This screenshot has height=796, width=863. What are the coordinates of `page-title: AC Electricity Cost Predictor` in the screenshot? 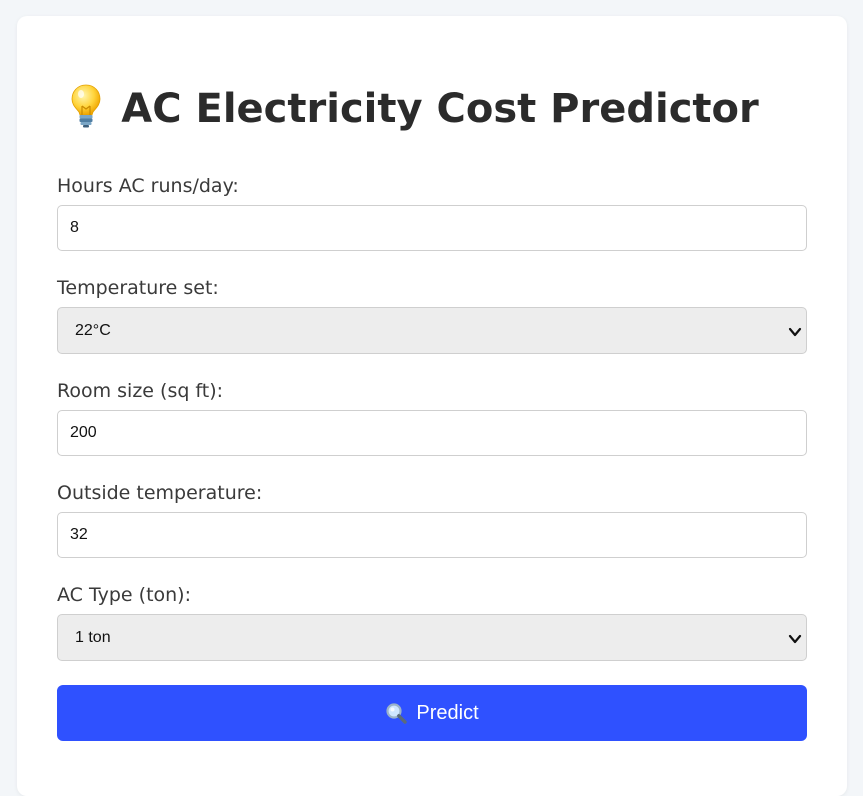 It's located at (415, 109).